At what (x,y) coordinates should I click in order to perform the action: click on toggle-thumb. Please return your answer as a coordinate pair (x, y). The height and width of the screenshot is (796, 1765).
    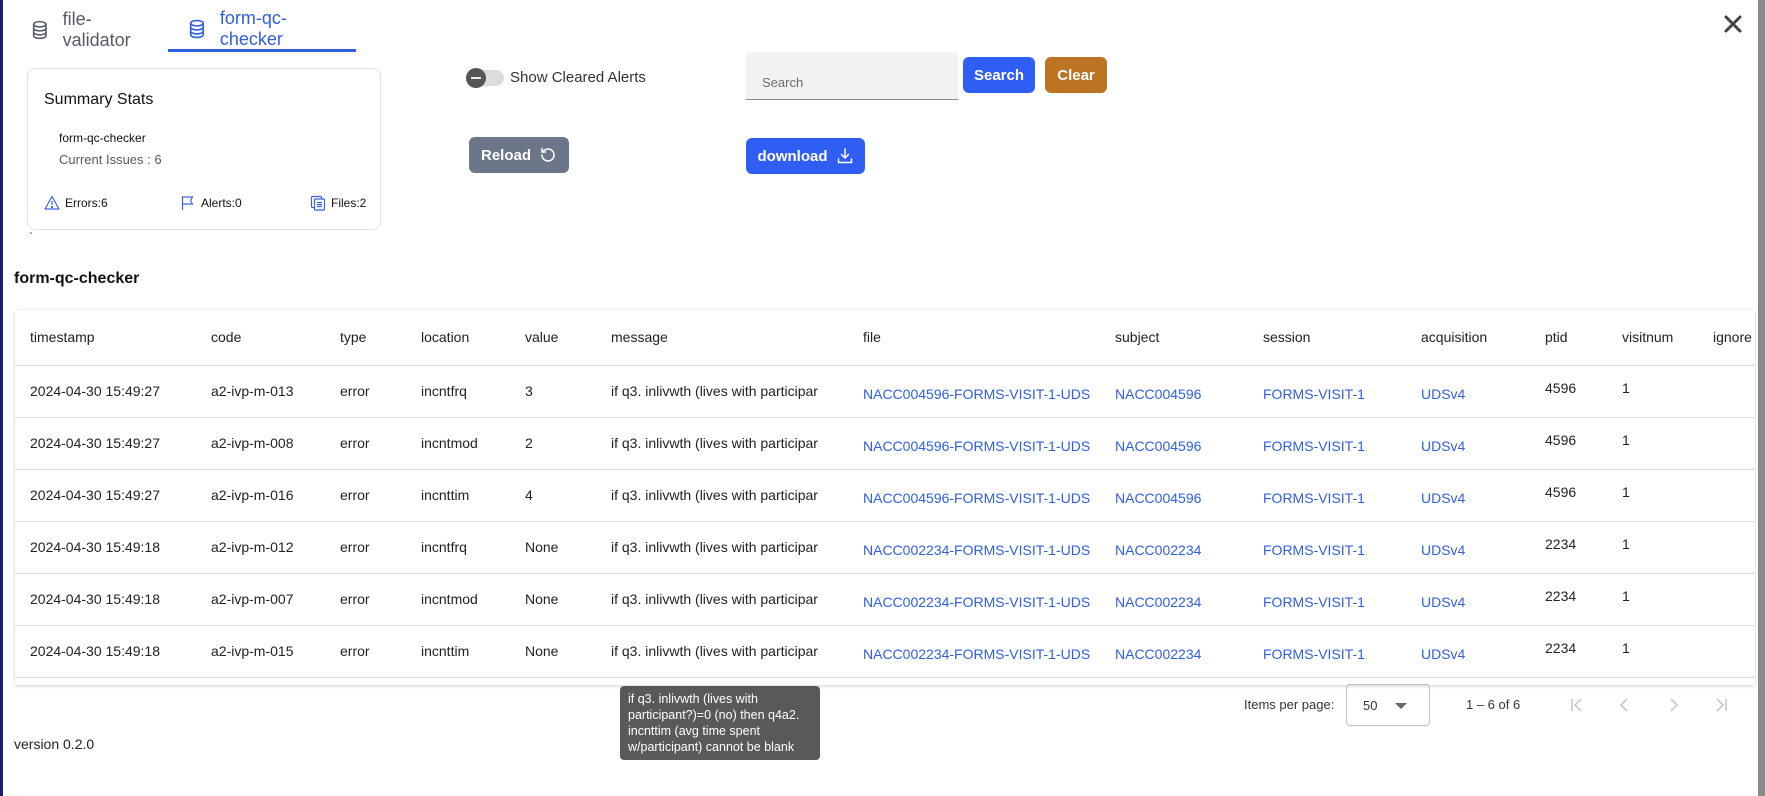
    Looking at the image, I should click on (476, 77).